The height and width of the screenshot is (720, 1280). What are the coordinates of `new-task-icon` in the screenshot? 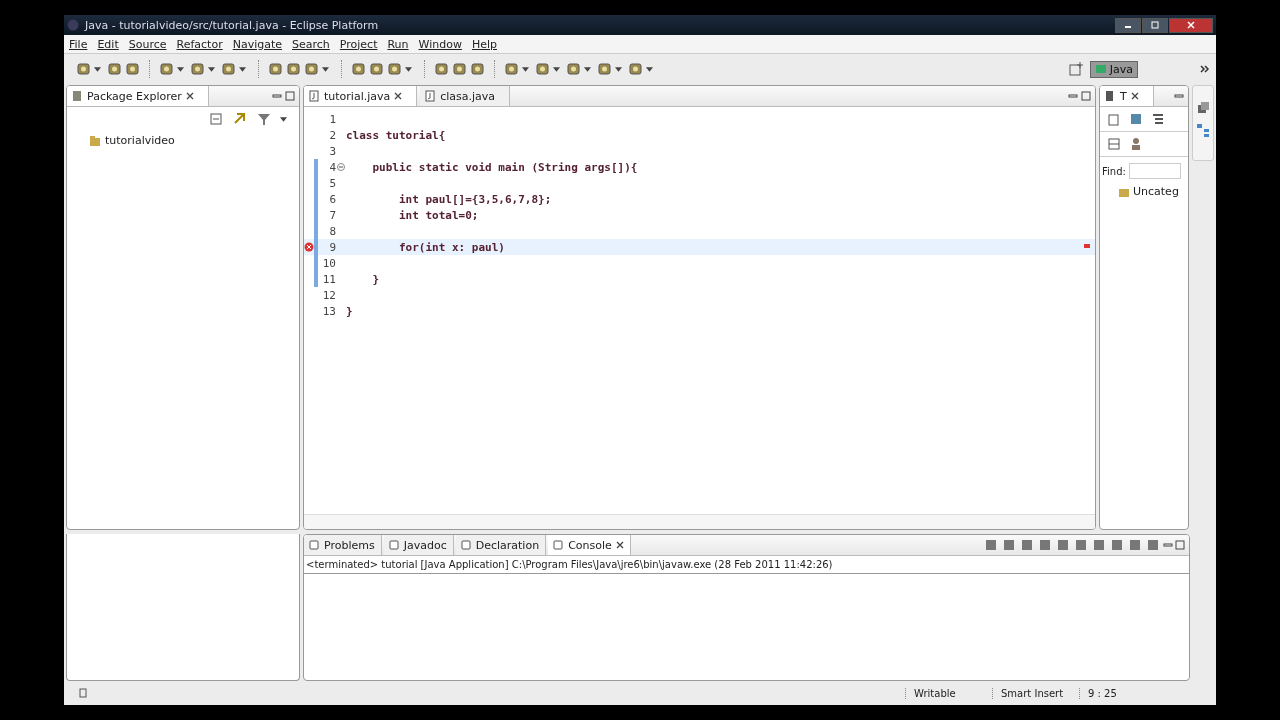 It's located at (1114, 119).